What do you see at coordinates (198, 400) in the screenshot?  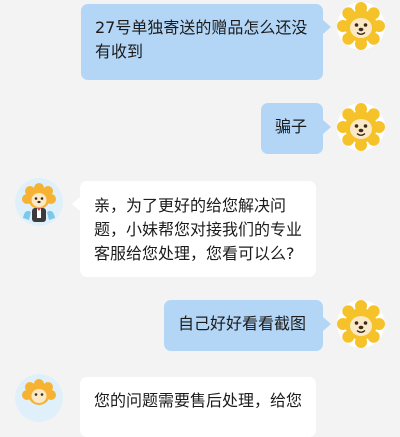 I see `message-text: 您的问题需要售后处理，给您` at bounding box center [198, 400].